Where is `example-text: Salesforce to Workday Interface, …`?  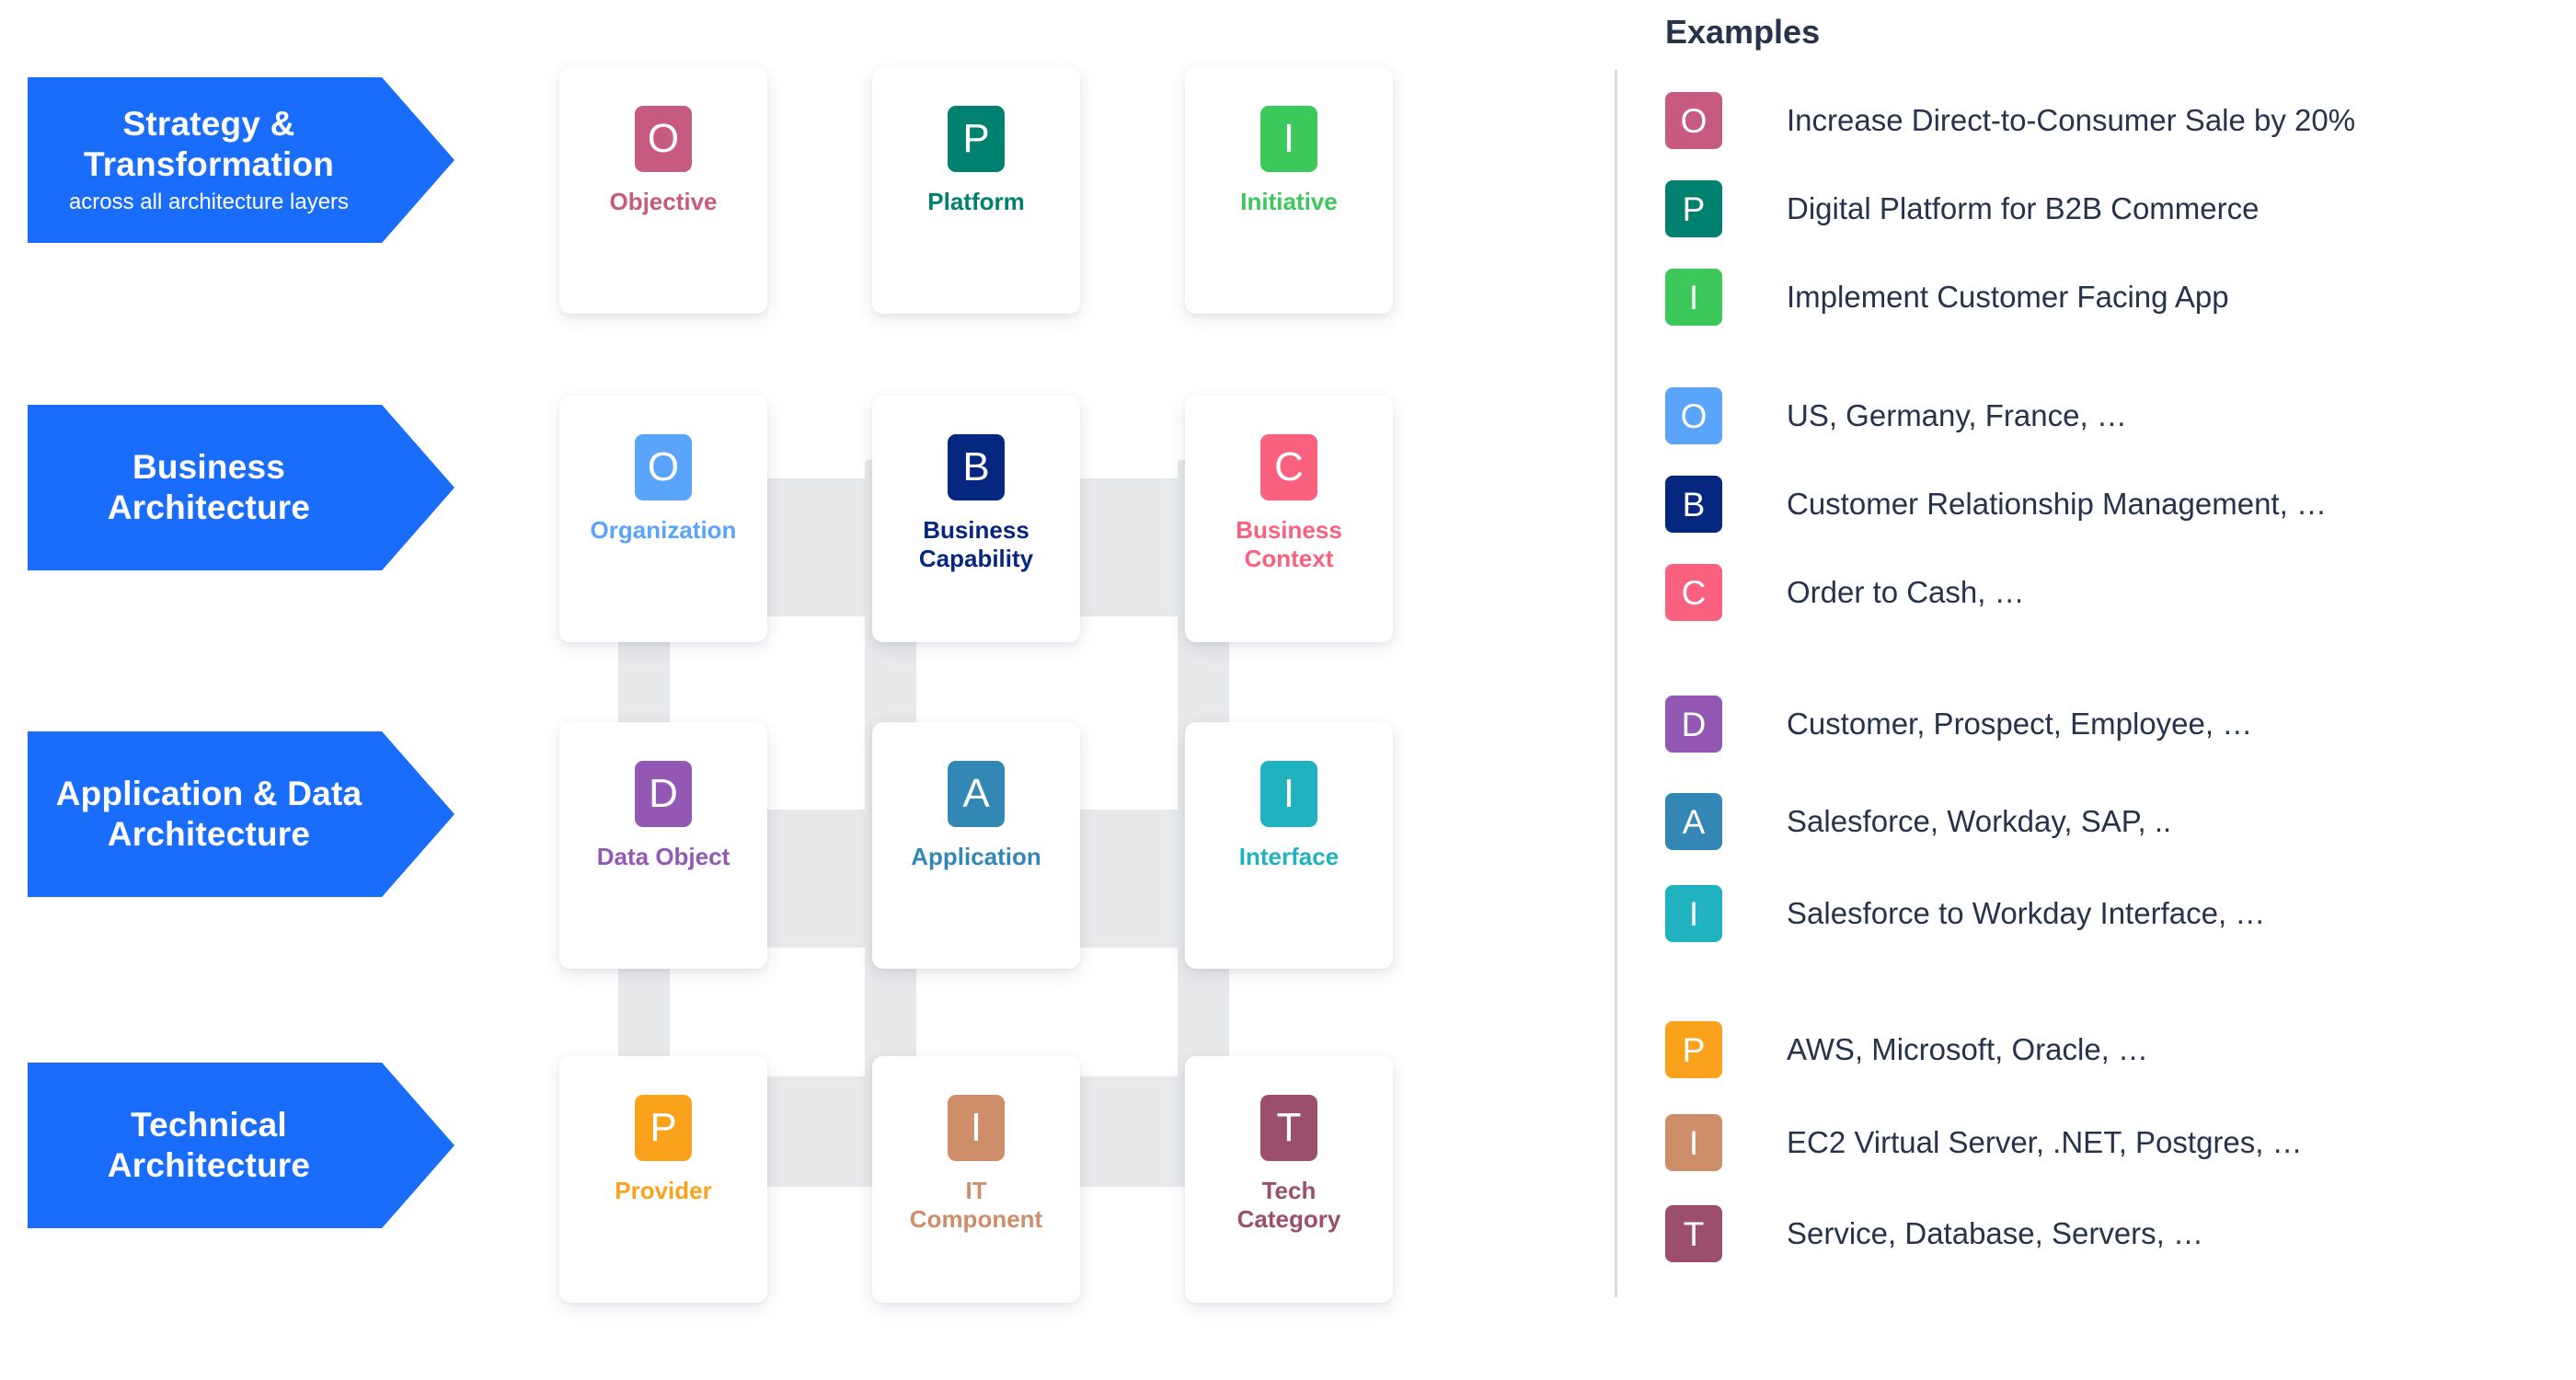 example-text: Salesforce to Workday Interface, … is located at coordinates (2026, 913).